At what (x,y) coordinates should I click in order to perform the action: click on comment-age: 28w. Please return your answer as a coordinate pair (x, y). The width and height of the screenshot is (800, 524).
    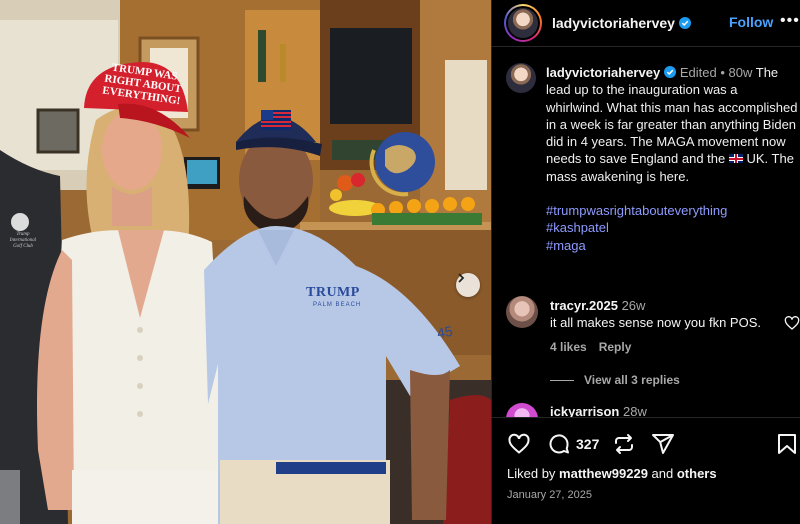
    Looking at the image, I should click on (635, 410).